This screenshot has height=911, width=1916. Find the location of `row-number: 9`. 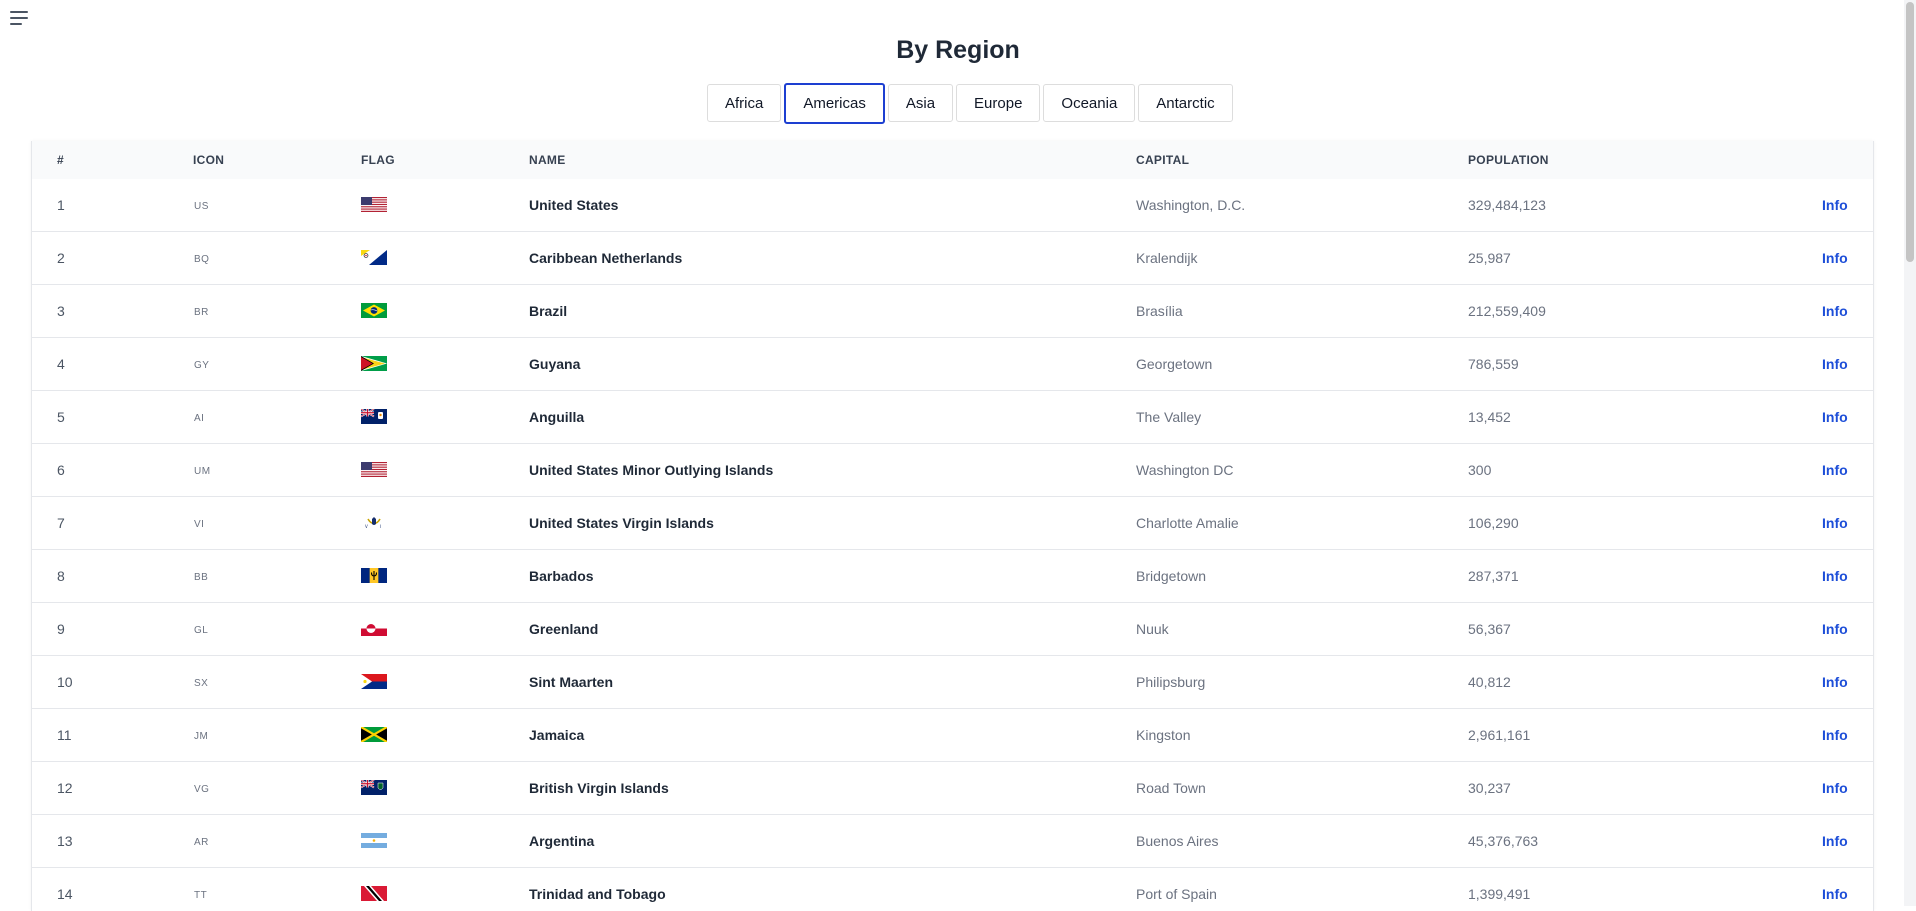

row-number: 9 is located at coordinates (61, 629).